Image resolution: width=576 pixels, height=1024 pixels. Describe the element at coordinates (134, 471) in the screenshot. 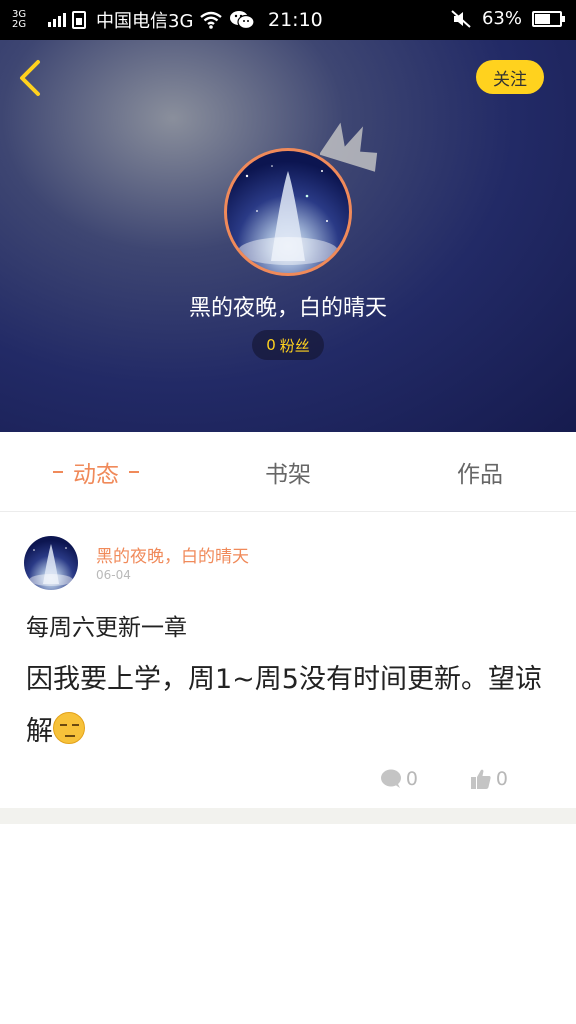

I see `tab-indicator-right` at that location.